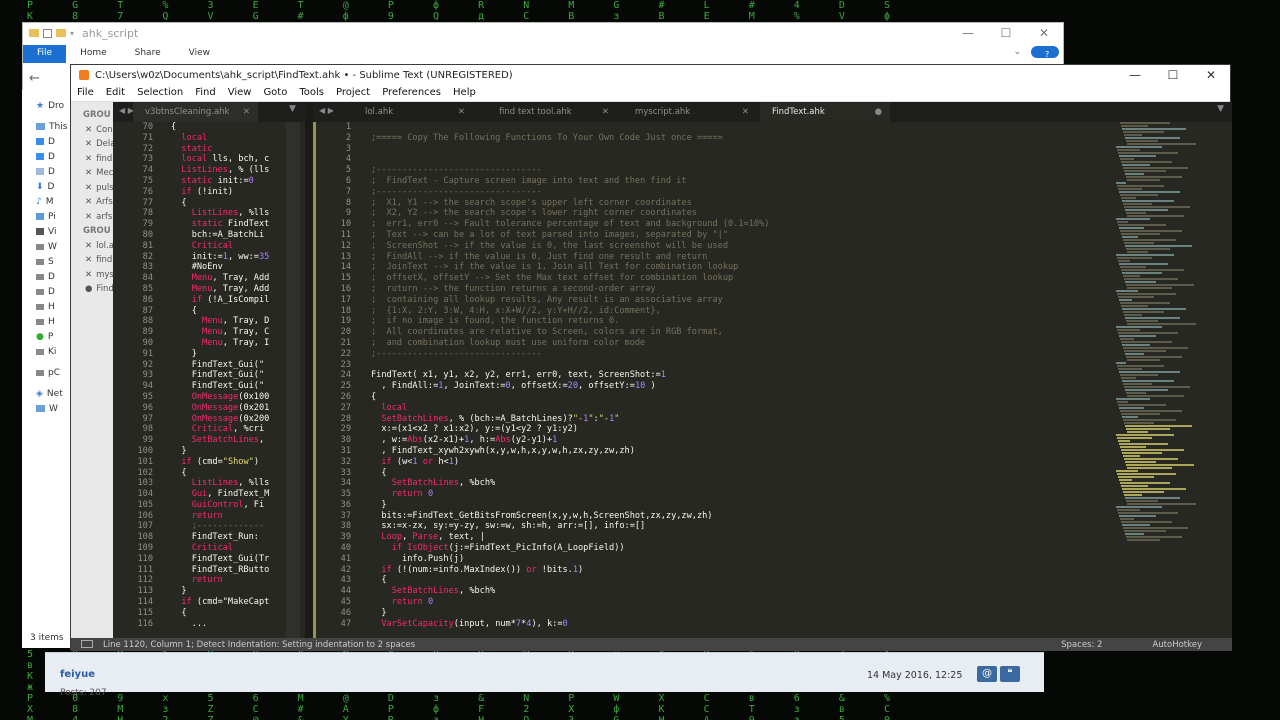  Describe the element at coordinates (220, 170) in the screenshot. I see `code-line: ListLines, % (lls` at that location.